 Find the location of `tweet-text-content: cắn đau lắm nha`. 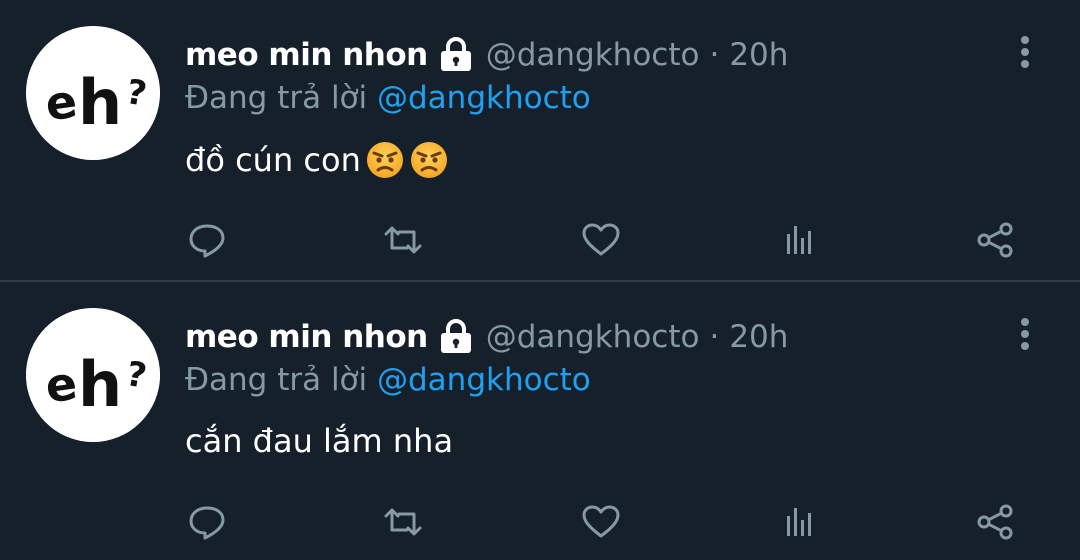

tweet-text-content: cắn đau lắm nha is located at coordinates (319, 441).